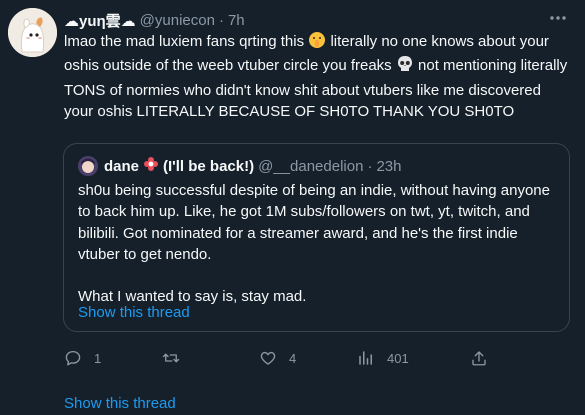 This screenshot has height=415, width=585. I want to click on avatar, so click(32, 32).